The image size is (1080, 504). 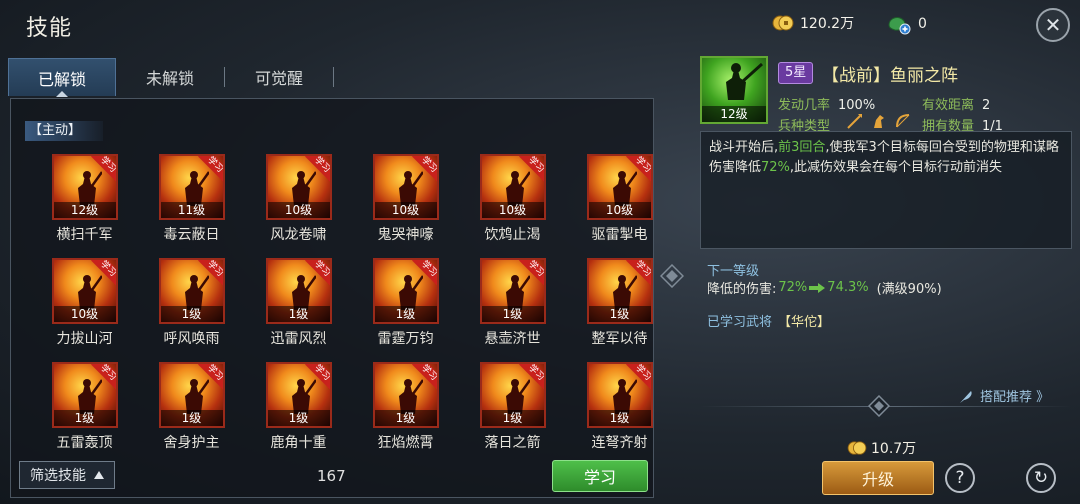 What do you see at coordinates (191, 210) in the screenshot?
I see `skill-level: 11级` at bounding box center [191, 210].